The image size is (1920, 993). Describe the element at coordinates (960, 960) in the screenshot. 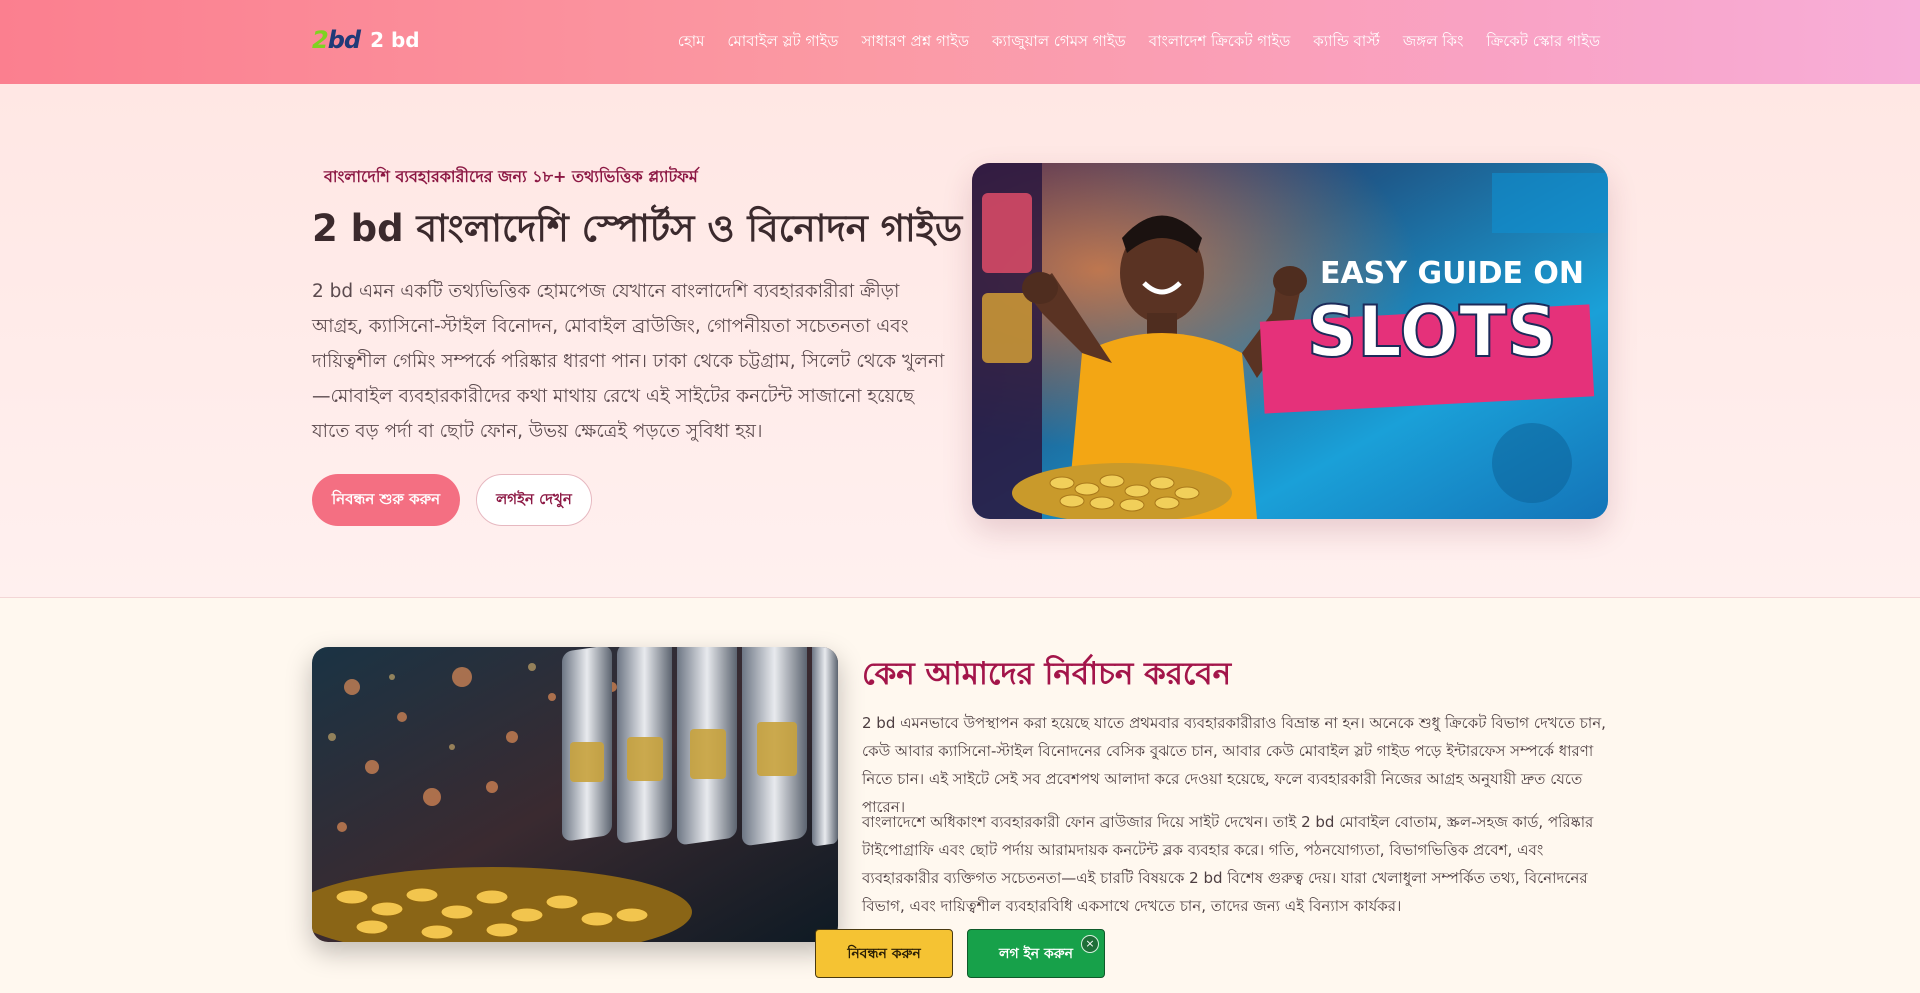

I see `sticky-cta-bar: নিবন্ধন করুন লগ ইন করুন ×` at that location.